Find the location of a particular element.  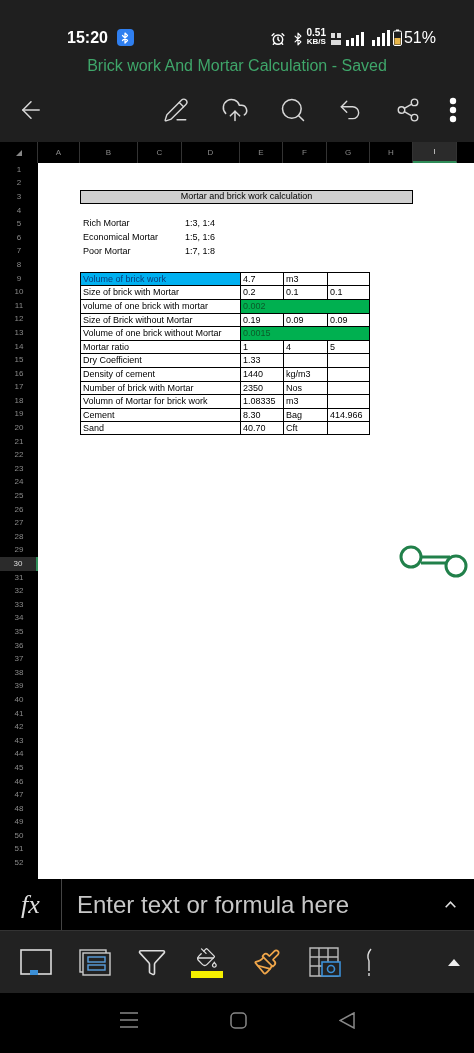

home-button is located at coordinates (238, 1020).